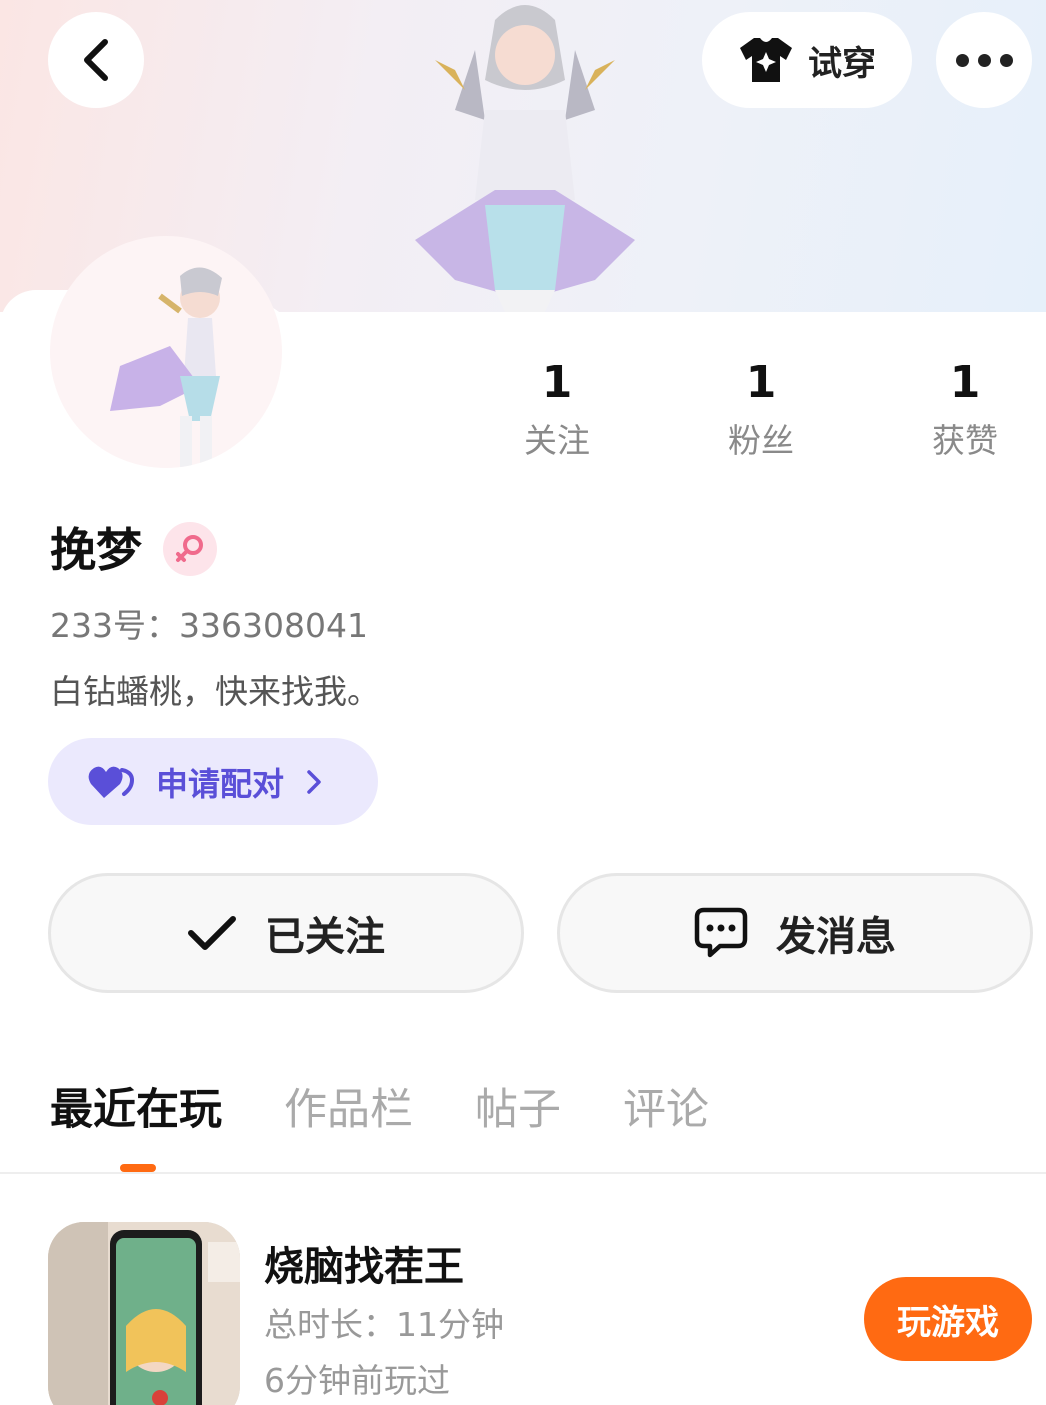 This screenshot has width=1046, height=1405. I want to click on game-thumbnail, so click(144, 1313).